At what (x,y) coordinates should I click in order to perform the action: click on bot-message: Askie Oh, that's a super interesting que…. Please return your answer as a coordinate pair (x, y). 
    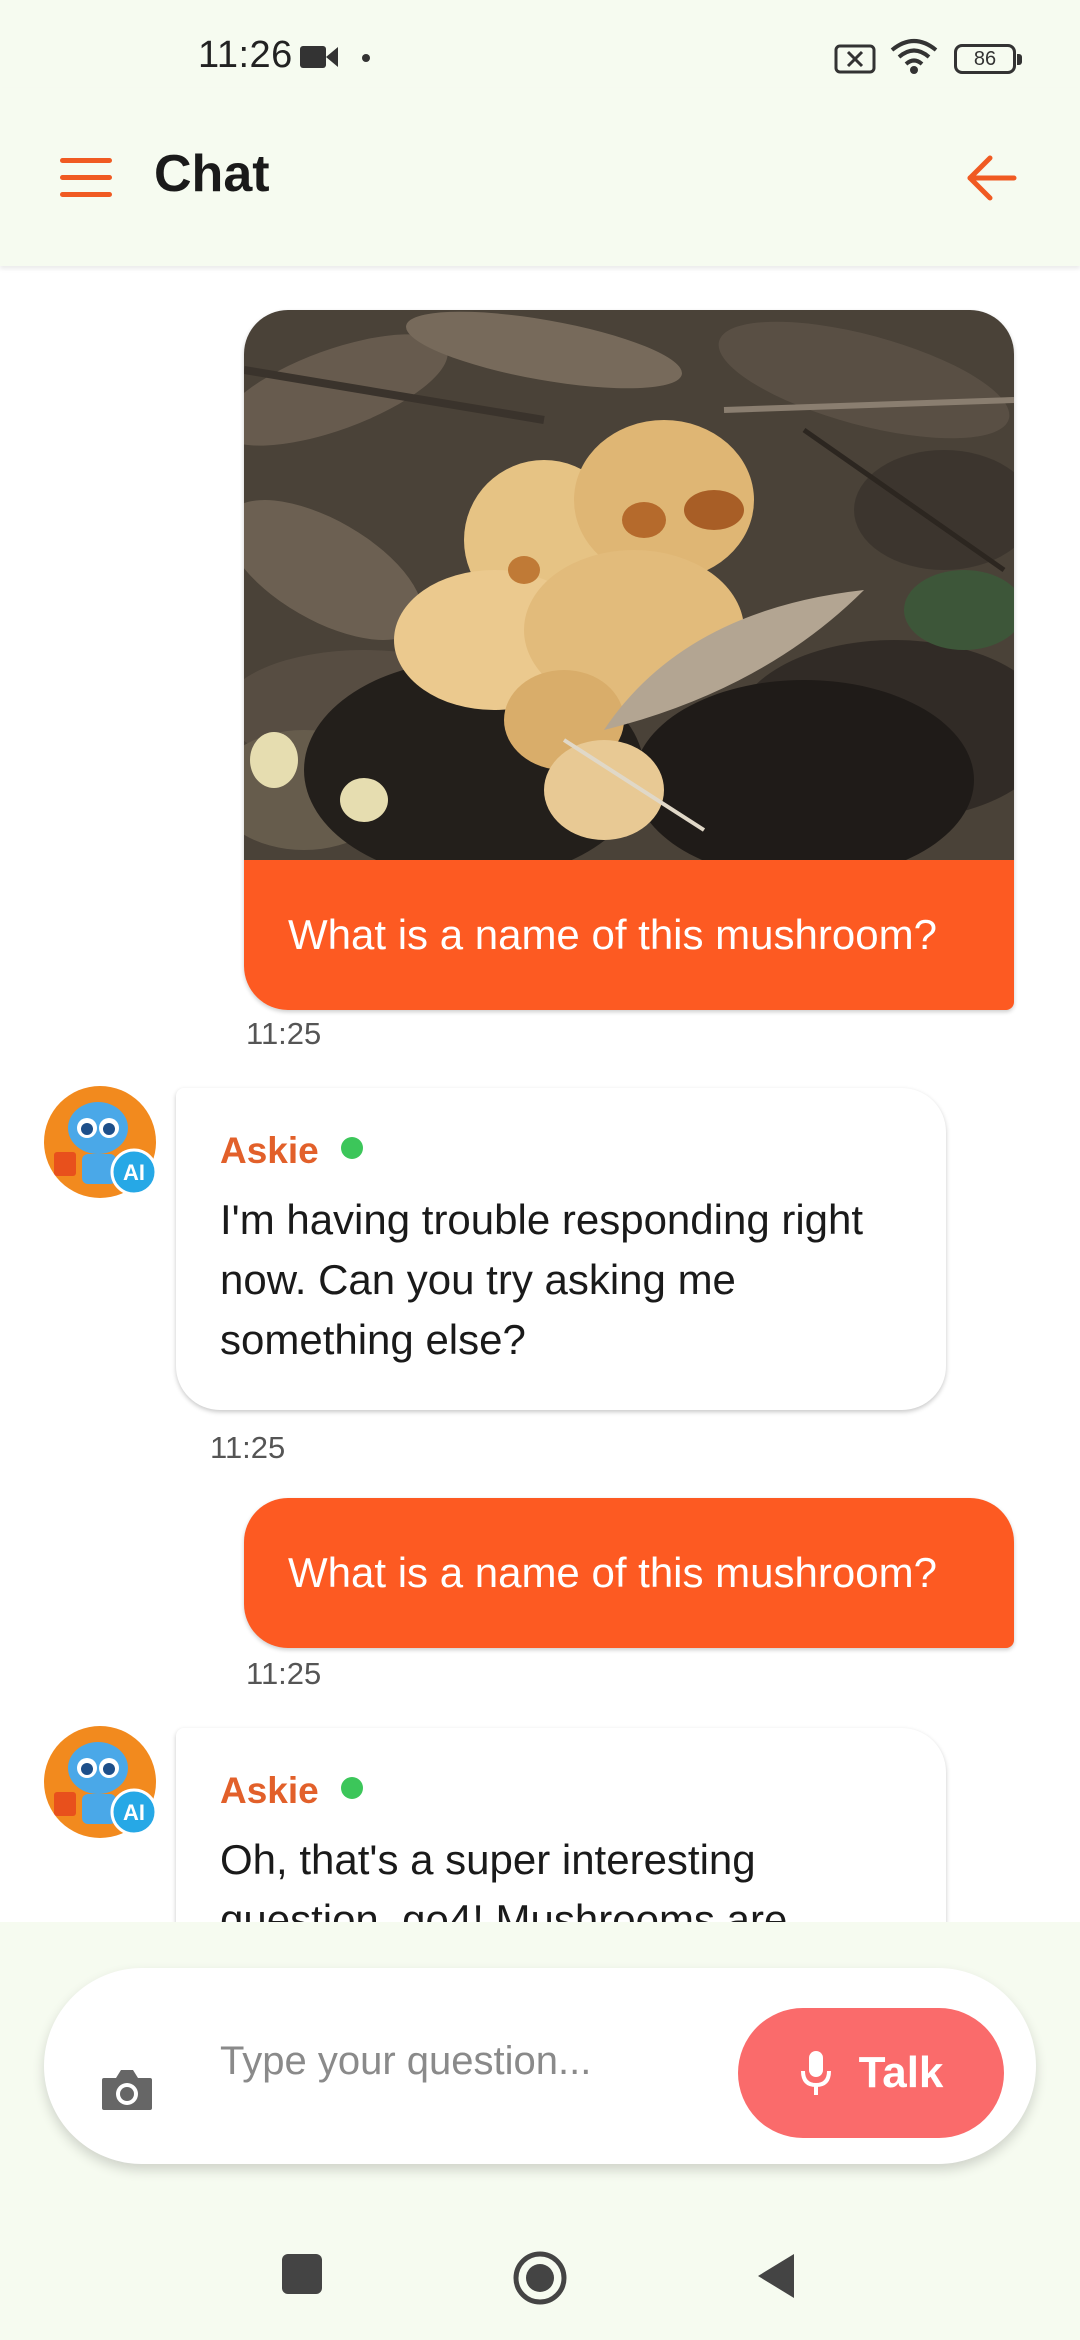
    Looking at the image, I should click on (561, 1825).